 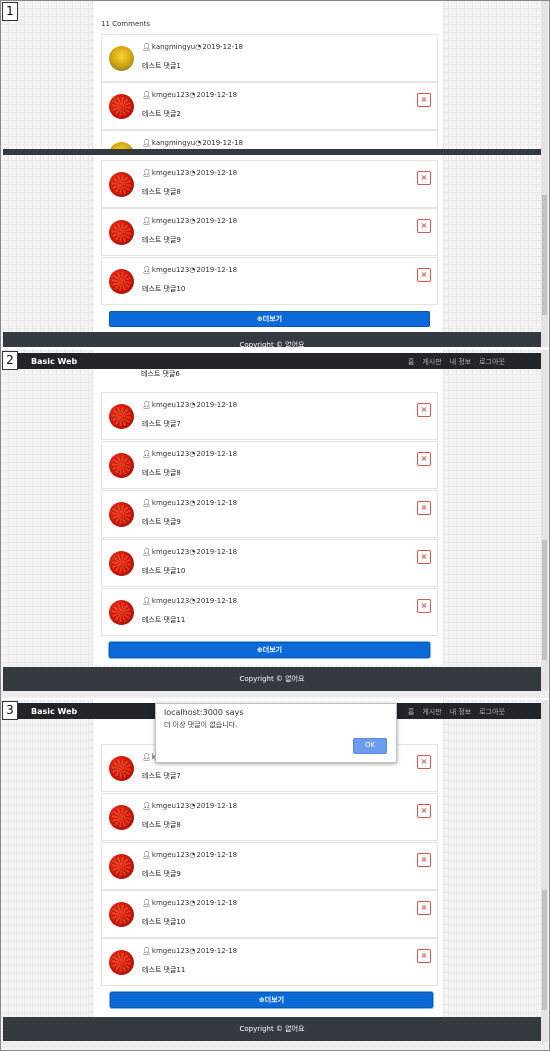 What do you see at coordinates (204, 712) in the screenshot?
I see `dialog-title: localhost:3000 says` at bounding box center [204, 712].